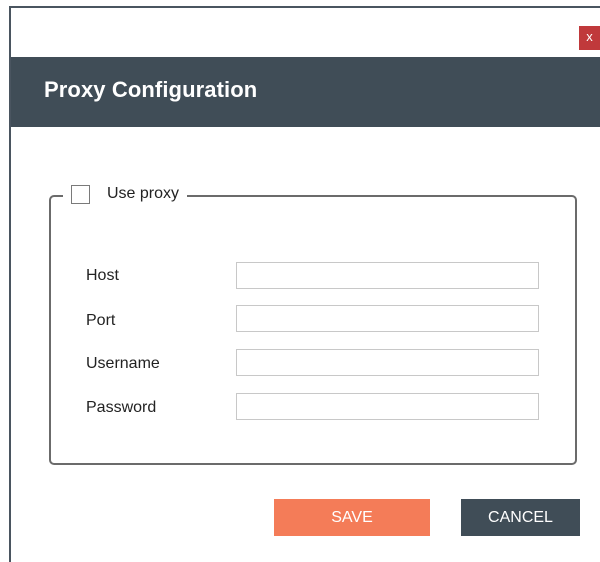 Image resolution: width=600 pixels, height=562 pixels. I want to click on dialog-title: Proxy Configuration, so click(151, 89).